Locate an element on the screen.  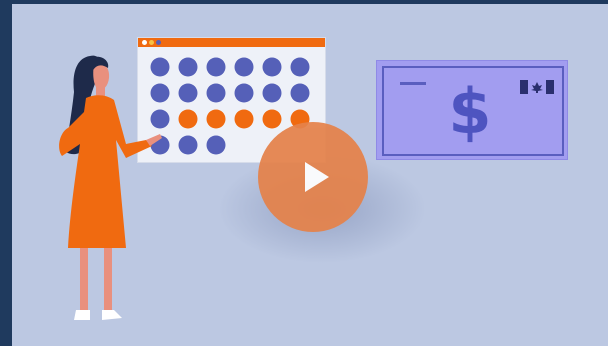
left-shoe is located at coordinates (82, 315).